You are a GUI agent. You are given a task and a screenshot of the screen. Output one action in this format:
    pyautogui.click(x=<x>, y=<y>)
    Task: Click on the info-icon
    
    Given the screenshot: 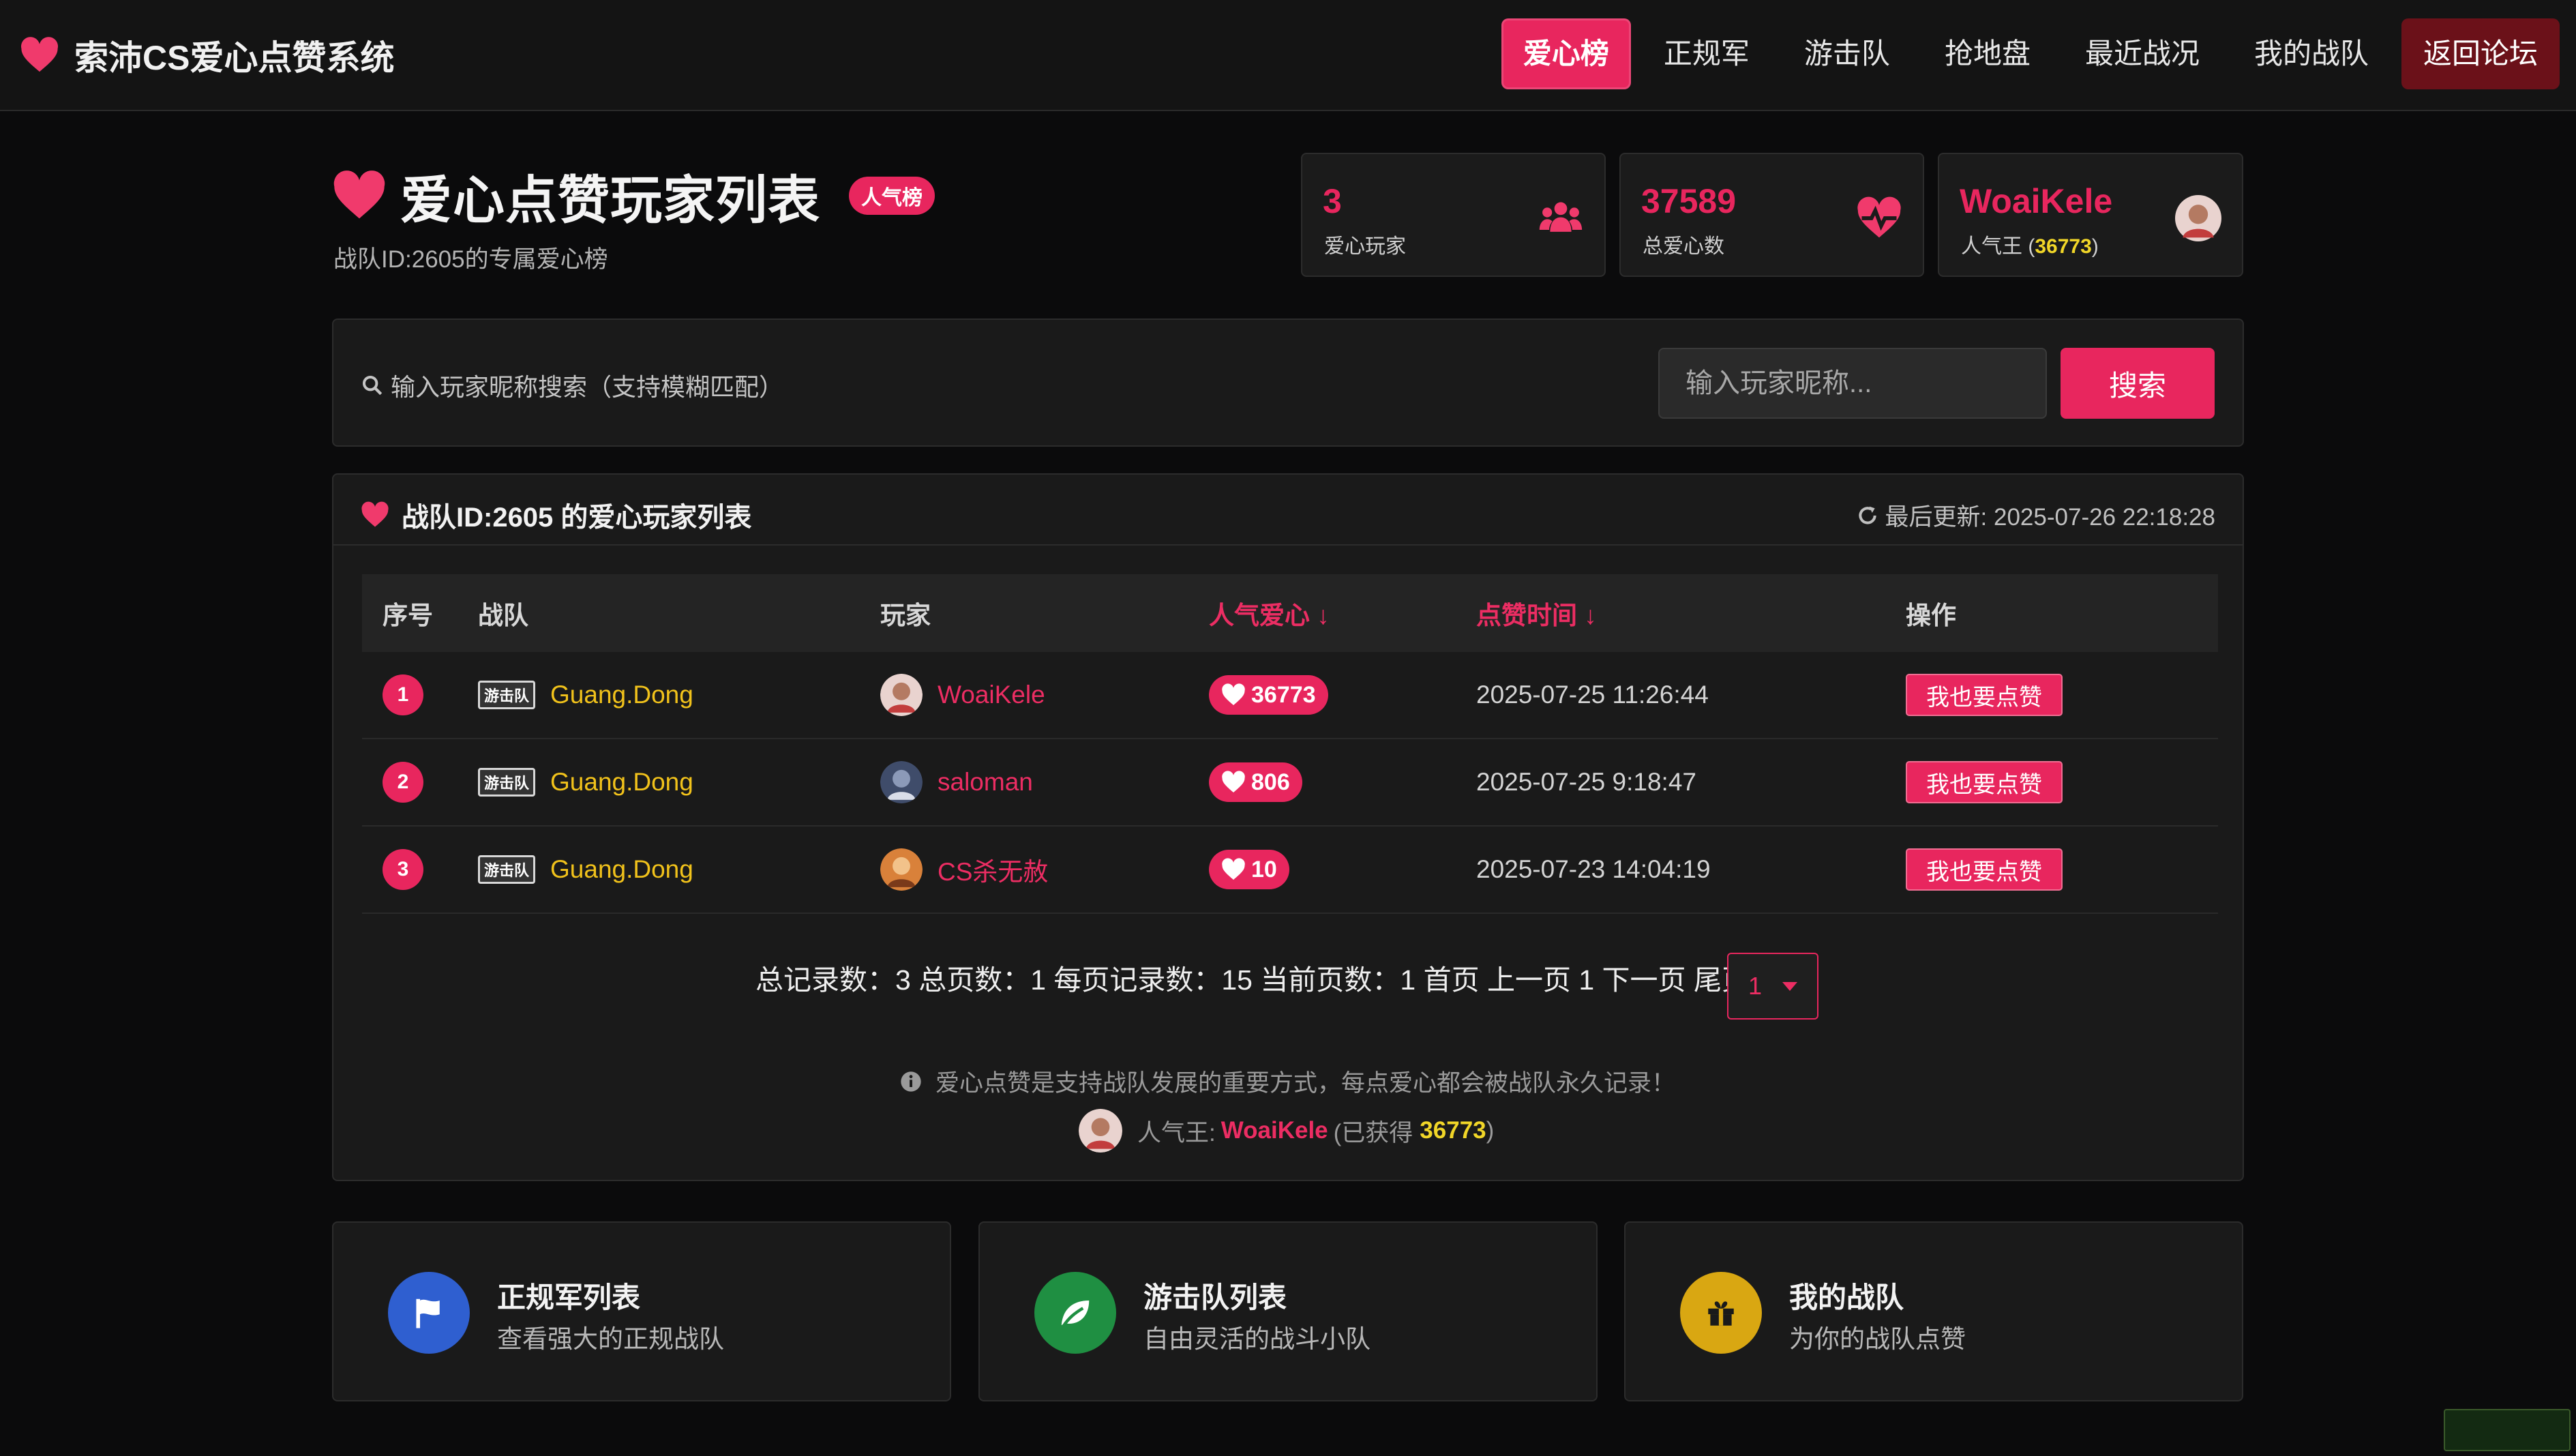 What is the action you would take?
    pyautogui.click(x=911, y=1081)
    